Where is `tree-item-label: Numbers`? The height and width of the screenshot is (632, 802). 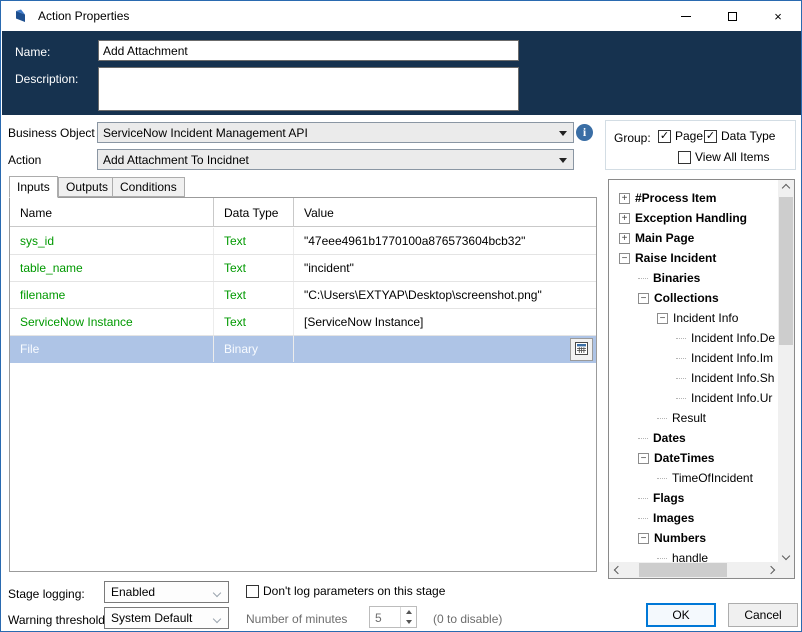
tree-item-label: Numbers is located at coordinates (680, 538).